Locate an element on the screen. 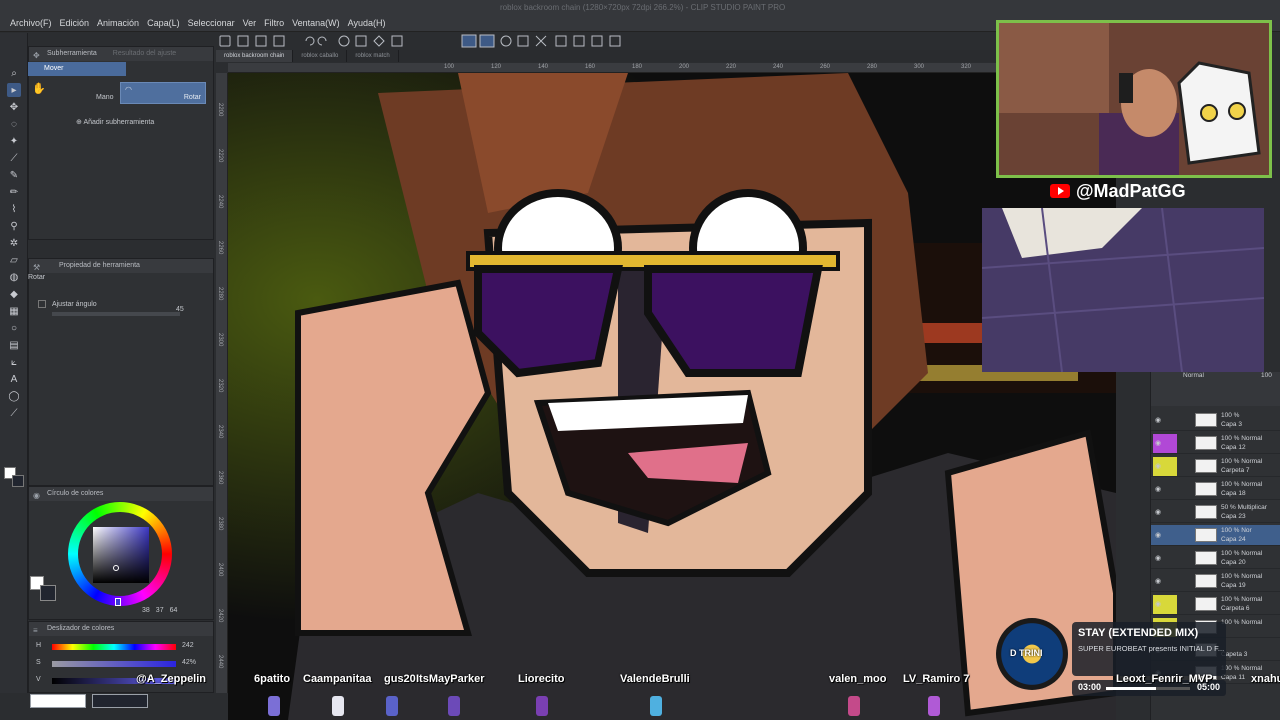 This screenshot has width=1280, height=720. color-circle-sub-color is located at coordinates (48, 593).